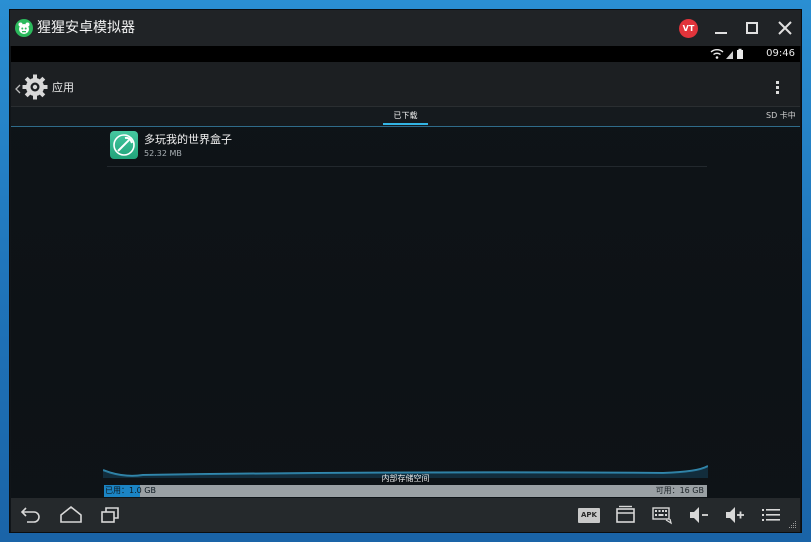 The width and height of the screenshot is (811, 542). Describe the element at coordinates (86, 28) in the screenshot. I see `window-title: 猩猩安卓模拟器` at that location.